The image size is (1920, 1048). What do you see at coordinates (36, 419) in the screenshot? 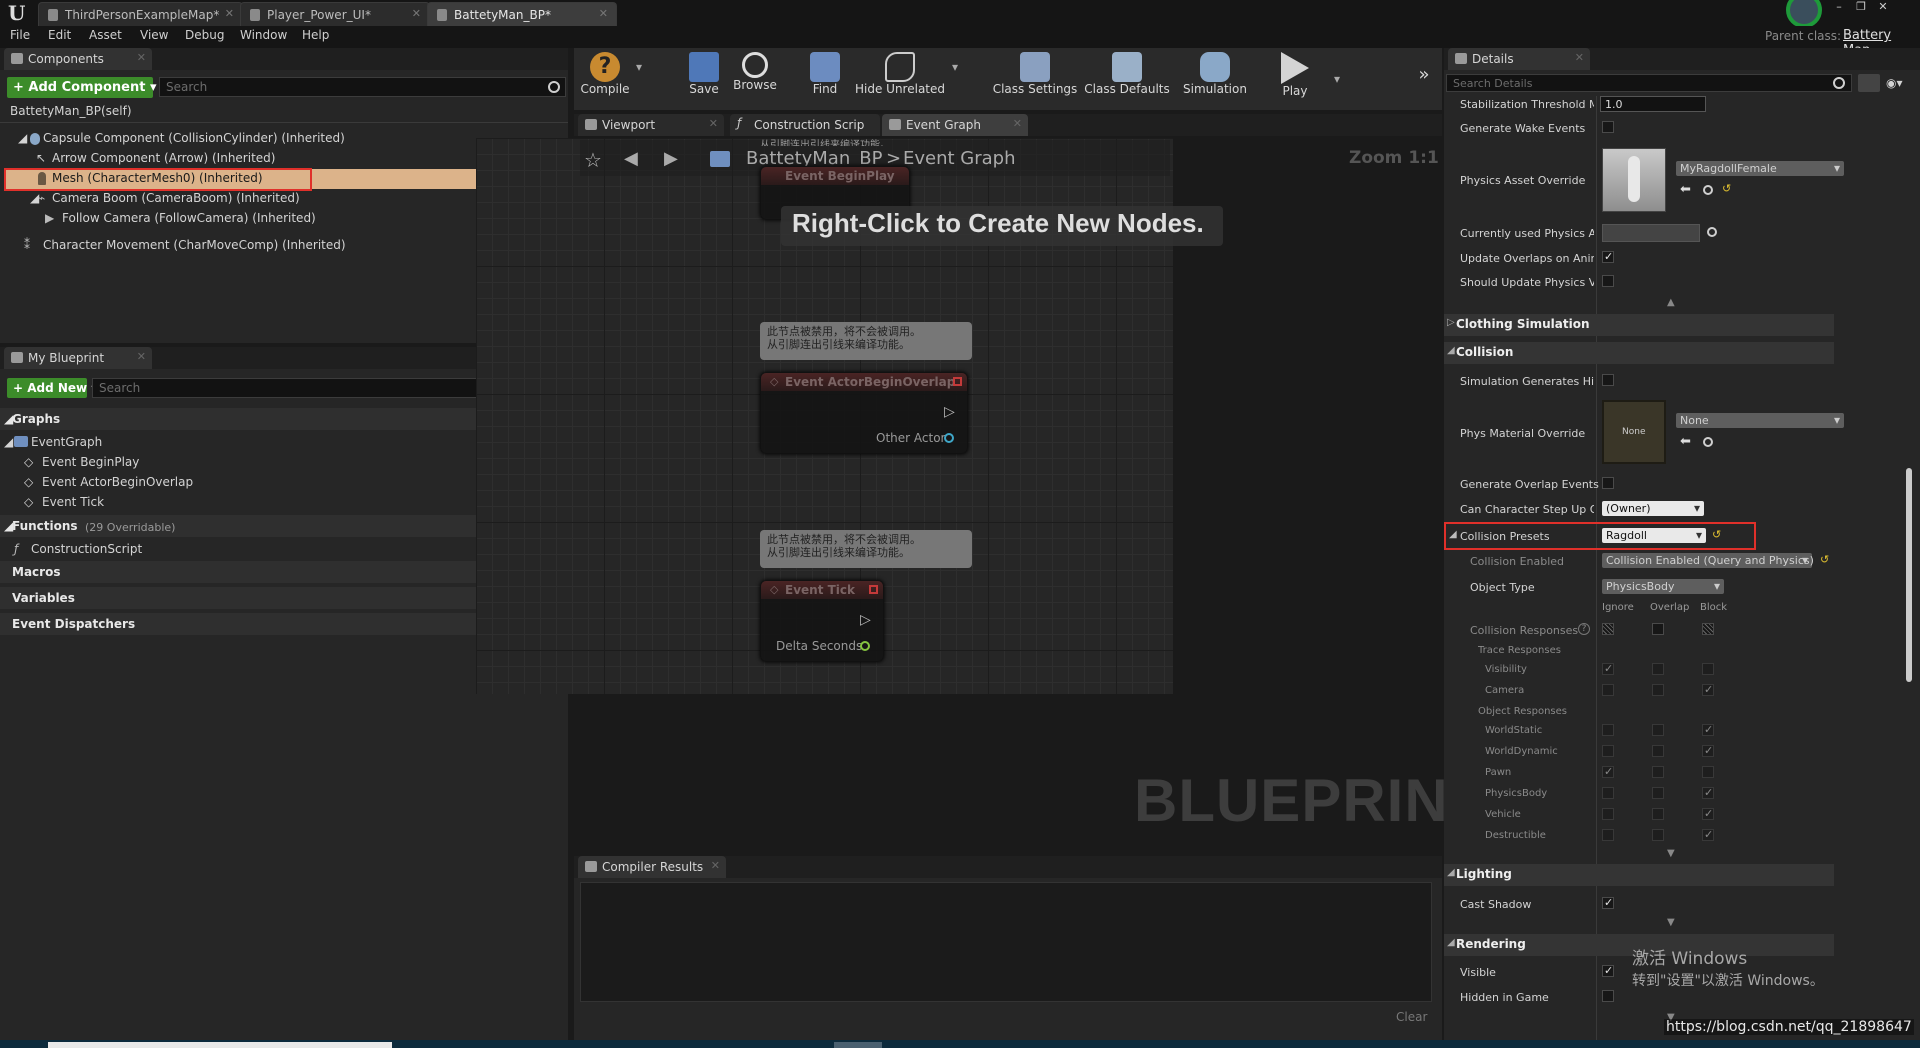
I see `graphs-category: Graphs` at bounding box center [36, 419].